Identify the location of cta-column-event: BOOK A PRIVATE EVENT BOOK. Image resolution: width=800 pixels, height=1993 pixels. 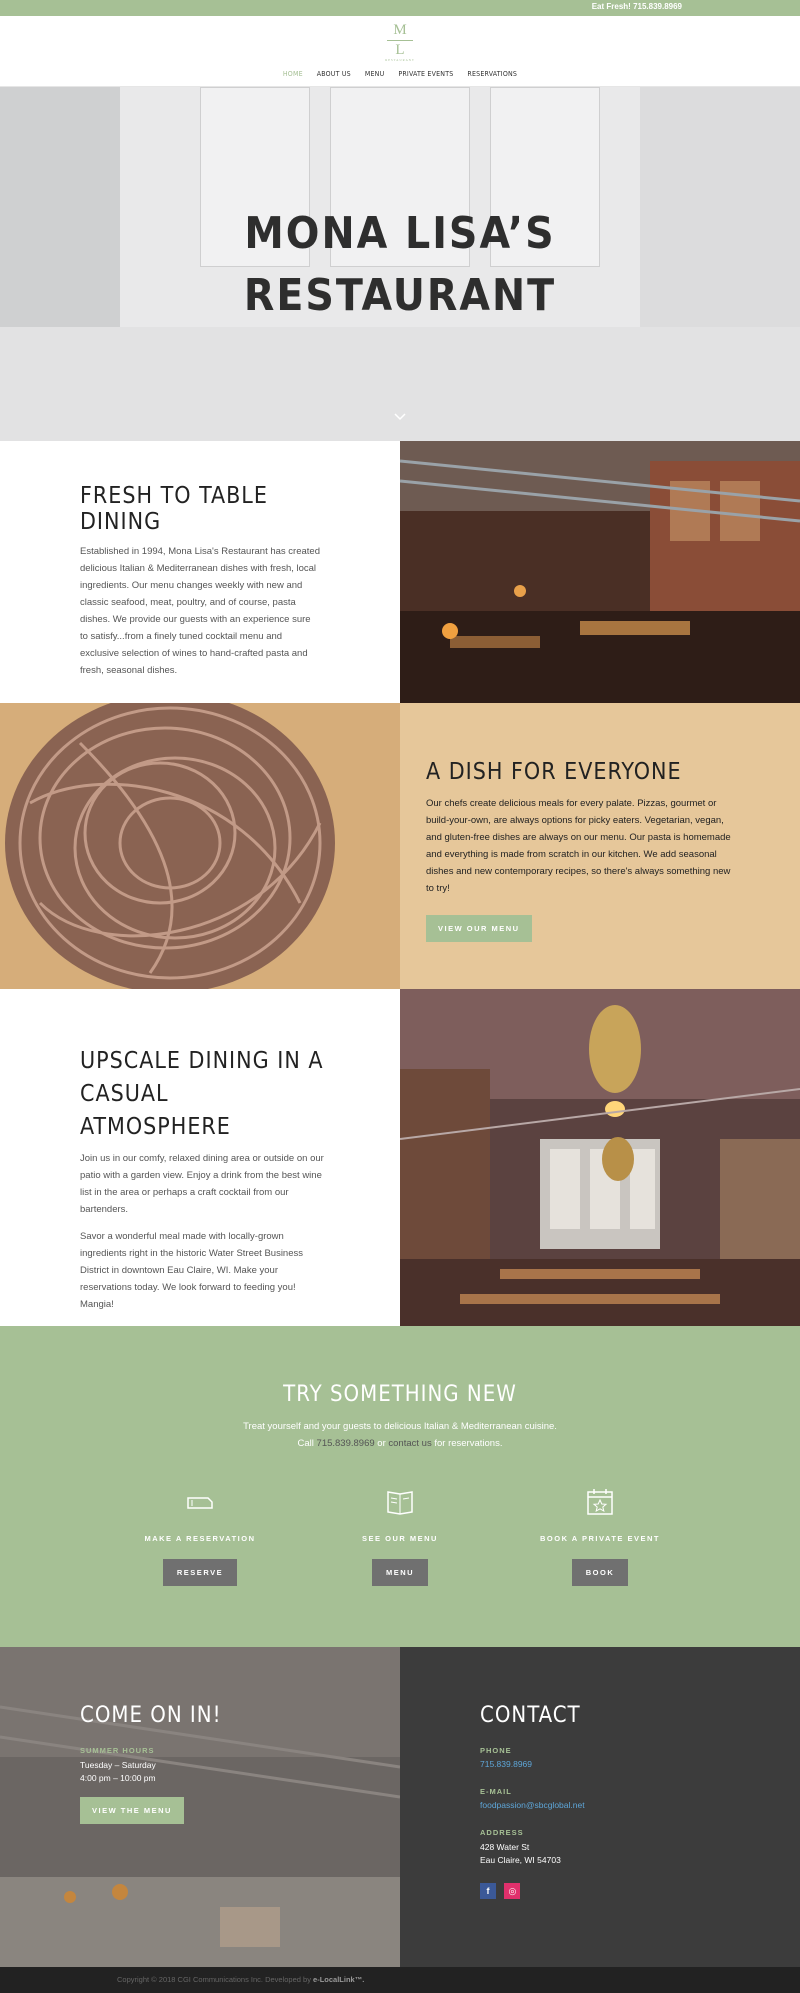
(600, 1536).